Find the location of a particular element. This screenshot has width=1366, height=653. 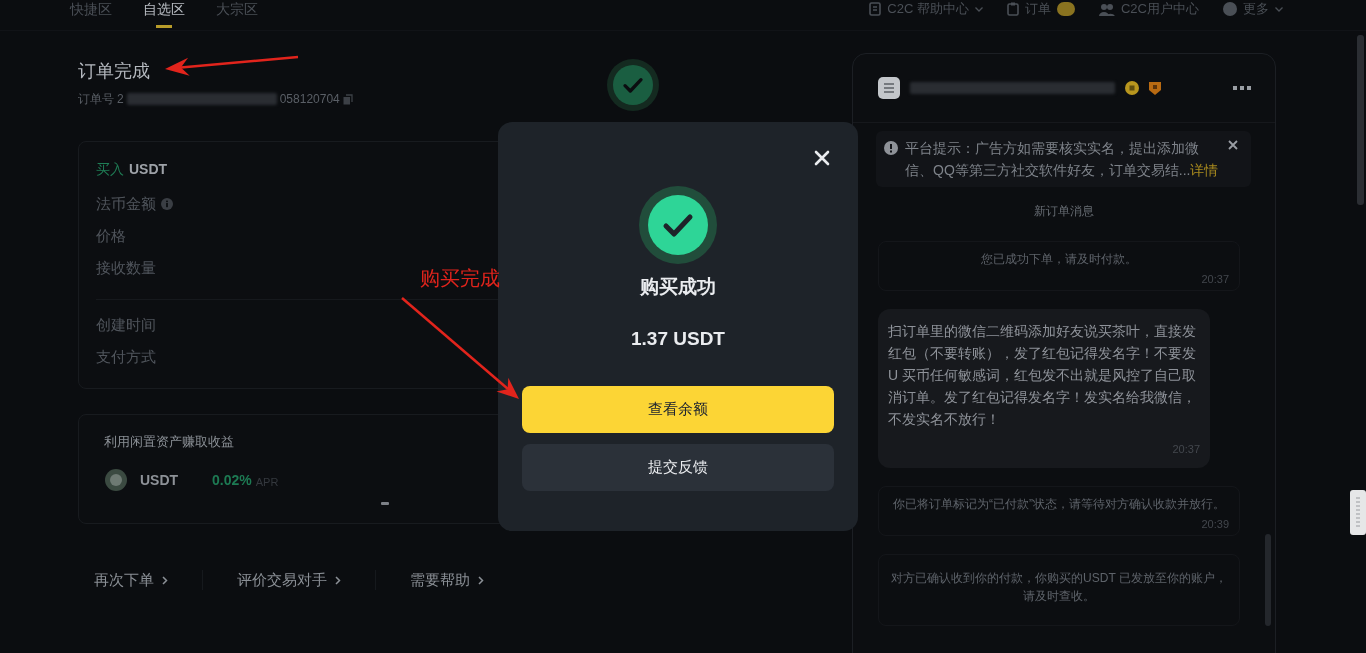

action-link: 需要帮助 is located at coordinates (447, 580).